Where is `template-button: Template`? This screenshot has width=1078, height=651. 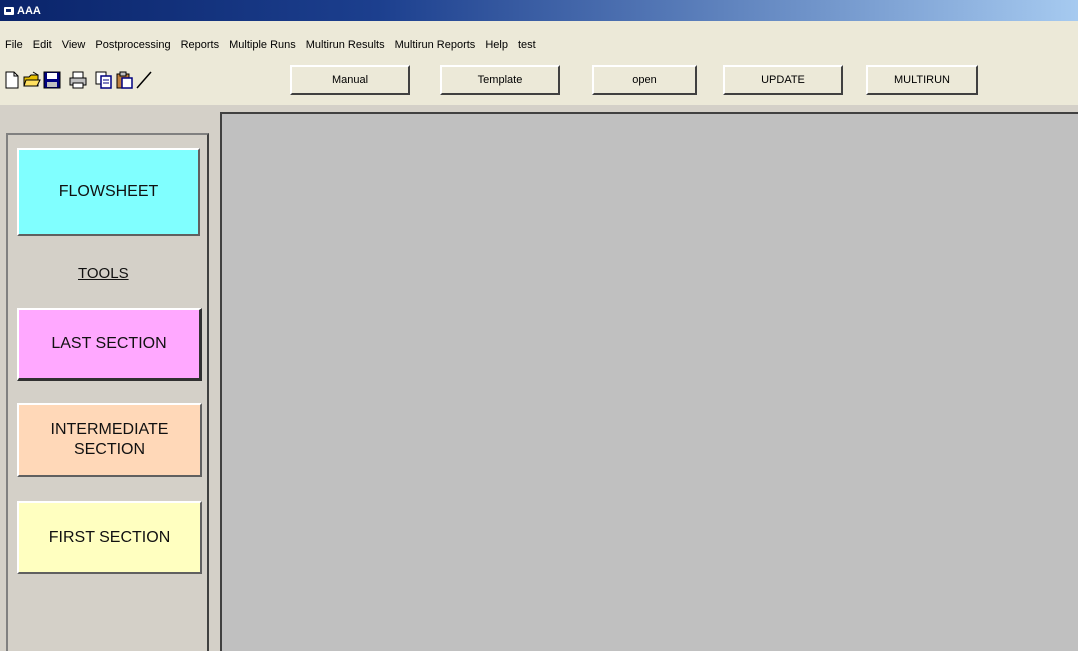 template-button: Template is located at coordinates (500, 80).